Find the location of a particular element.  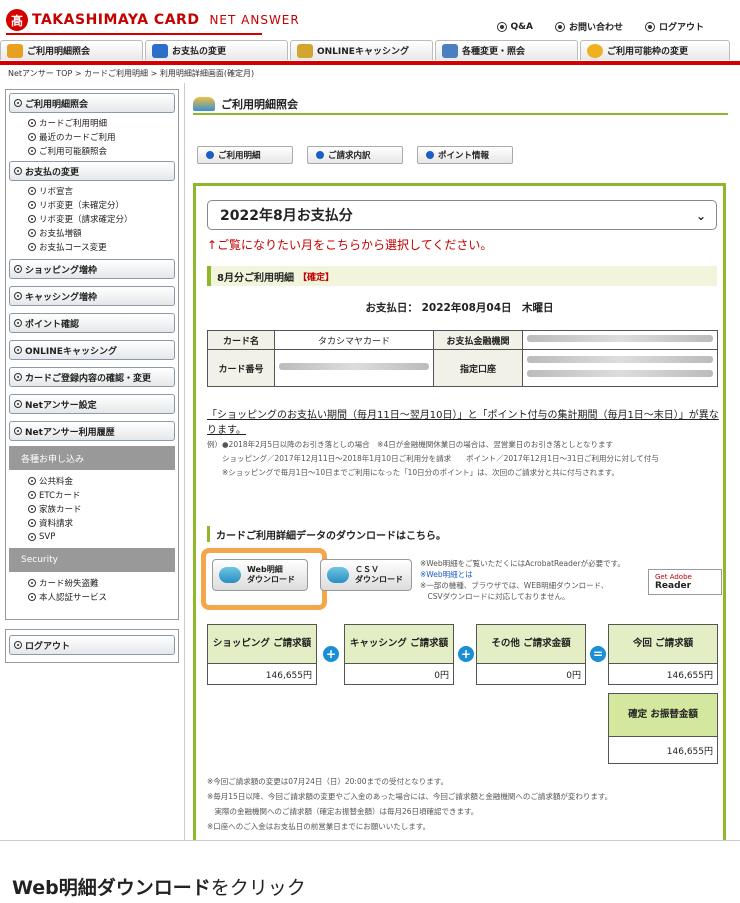

top-links: Q&A お問い合わせ ログアウト is located at coordinates (600, 26).